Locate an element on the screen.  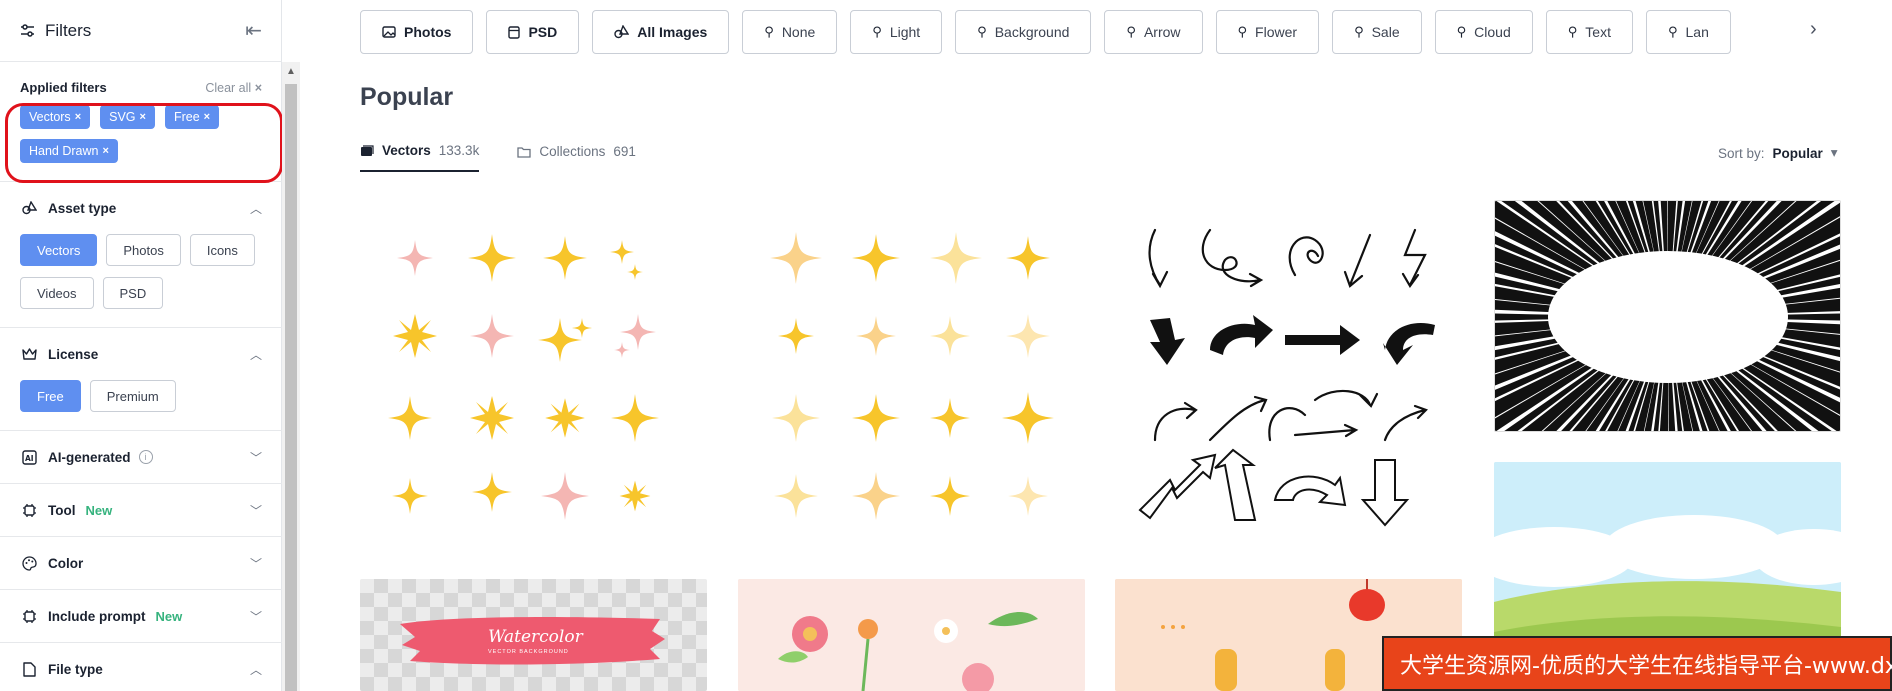
file-type-section: File type ︿ is located at coordinates (141, 666).